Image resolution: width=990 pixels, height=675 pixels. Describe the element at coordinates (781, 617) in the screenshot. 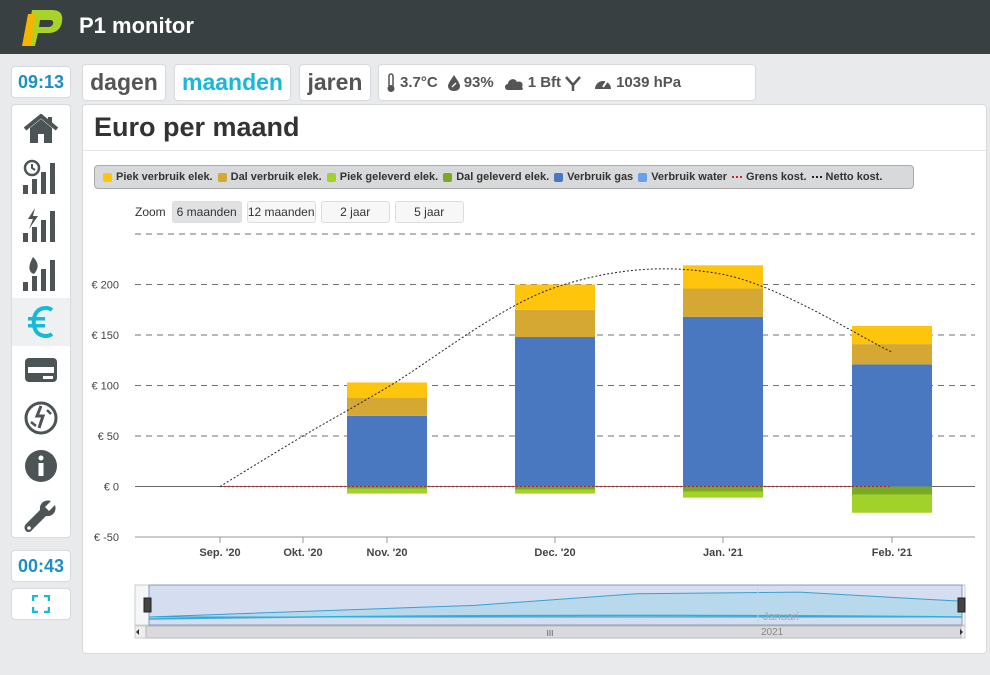

I see `navigator-month-label: Januari` at that location.